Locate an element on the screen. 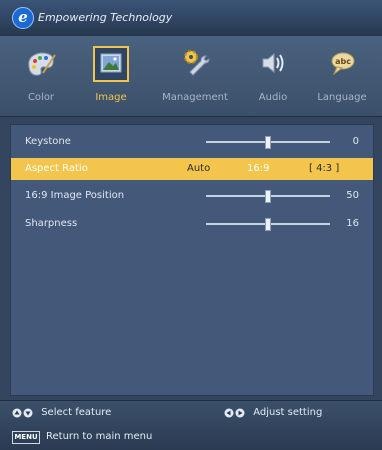  sharpness-slider is located at coordinates (268, 224).